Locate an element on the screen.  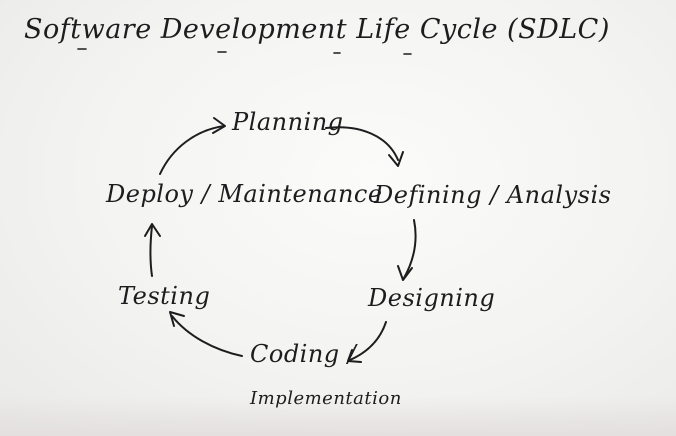
arrow-defining-to-designing is located at coordinates (410, 249).